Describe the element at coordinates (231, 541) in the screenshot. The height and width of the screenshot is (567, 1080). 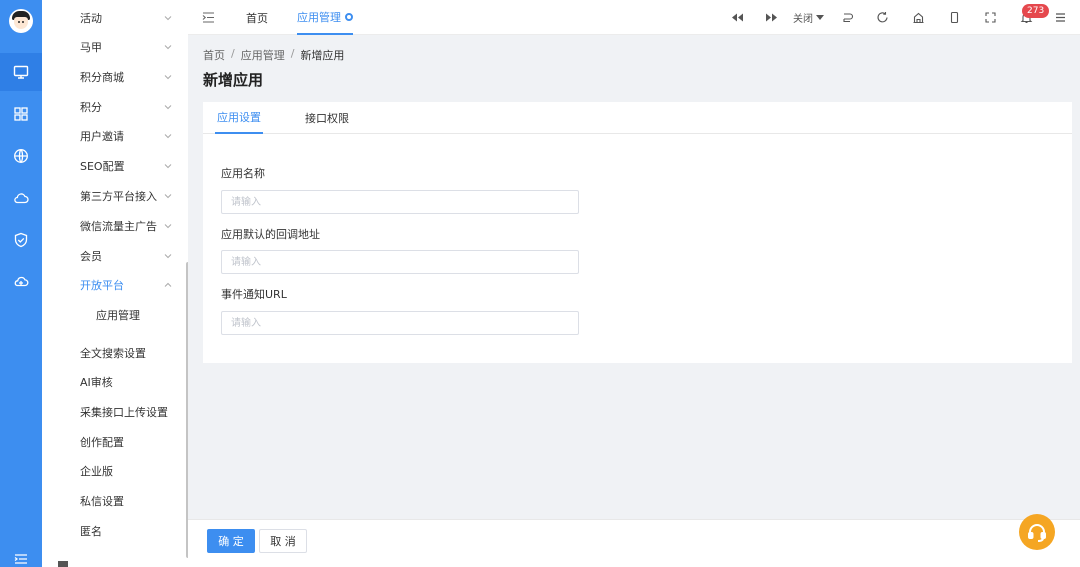
I see `confirm-button: 确 定` at that location.